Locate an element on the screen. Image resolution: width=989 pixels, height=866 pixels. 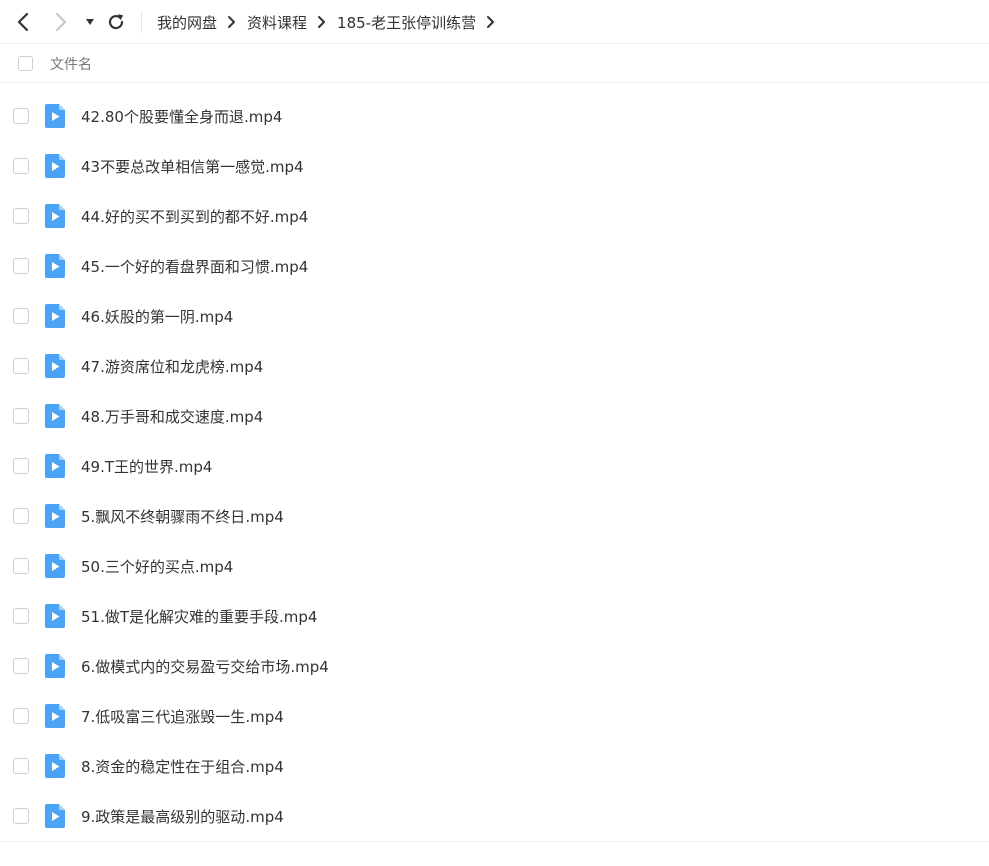
file-row: 47.游资席位和龙虎榜.mp4 is located at coordinates (494, 366).